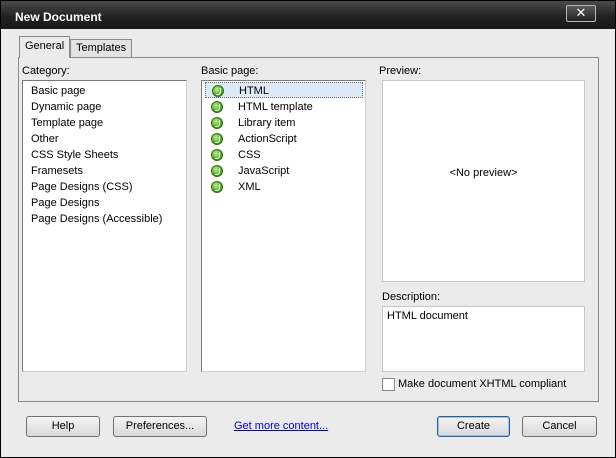 The width and height of the screenshot is (616, 458). What do you see at coordinates (96, 219) in the screenshot?
I see `category-item: Page Designs (Accessible)` at bounding box center [96, 219].